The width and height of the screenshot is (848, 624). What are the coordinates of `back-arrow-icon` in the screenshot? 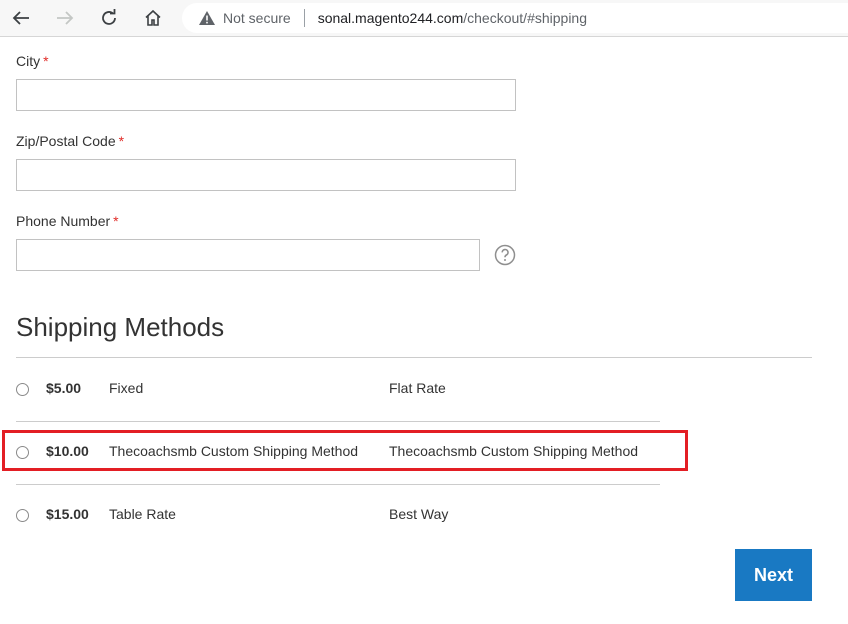 It's located at (20, 18).